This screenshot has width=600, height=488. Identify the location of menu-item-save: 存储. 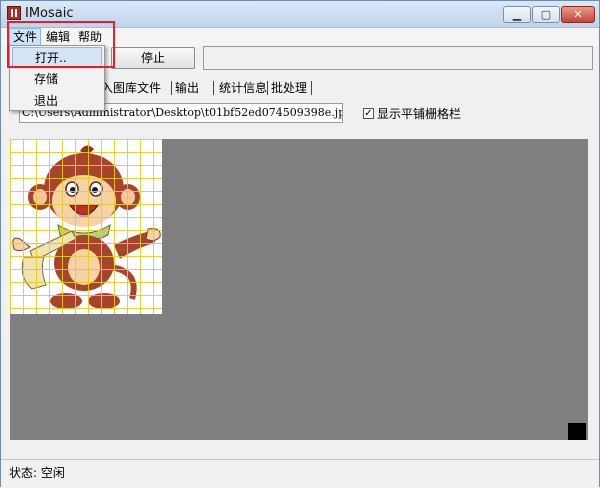
(57, 79).